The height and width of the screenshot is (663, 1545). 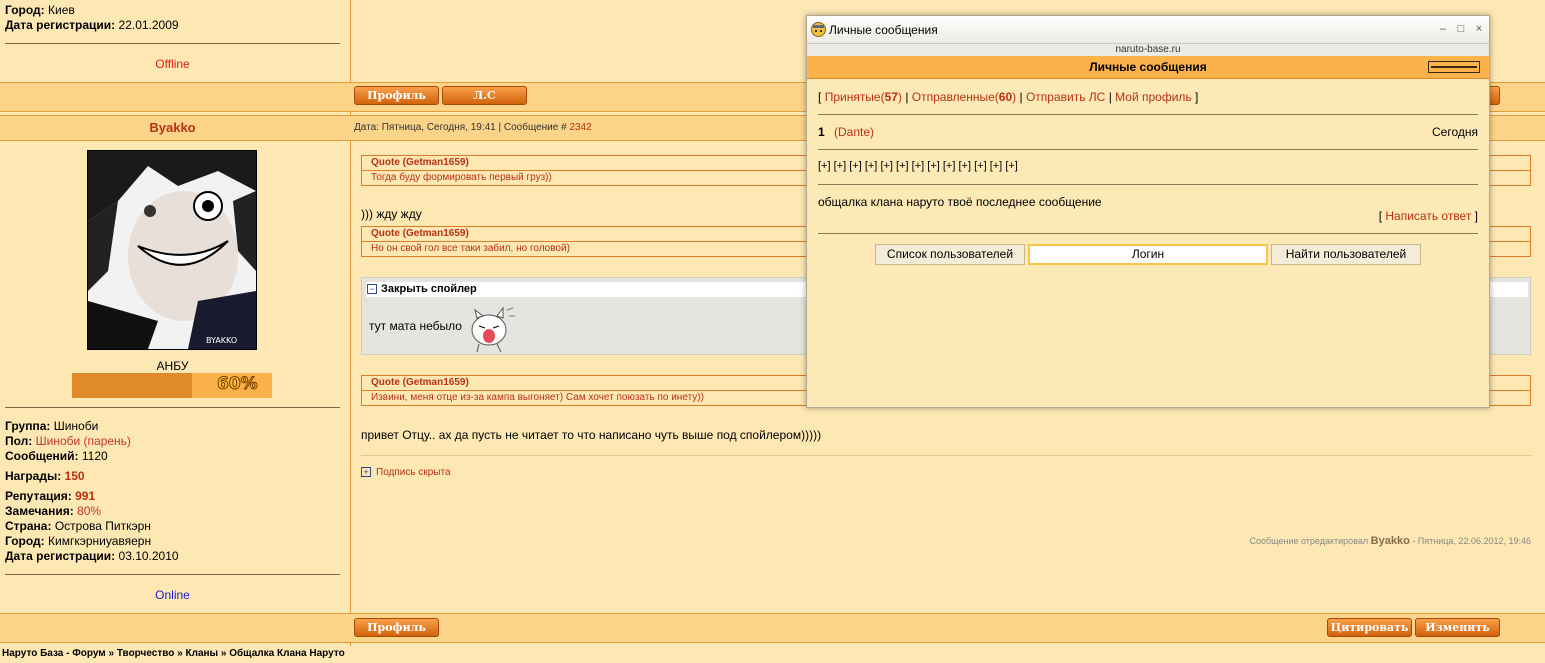 What do you see at coordinates (172, 127) in the screenshot?
I see `post-username: Byakko` at bounding box center [172, 127].